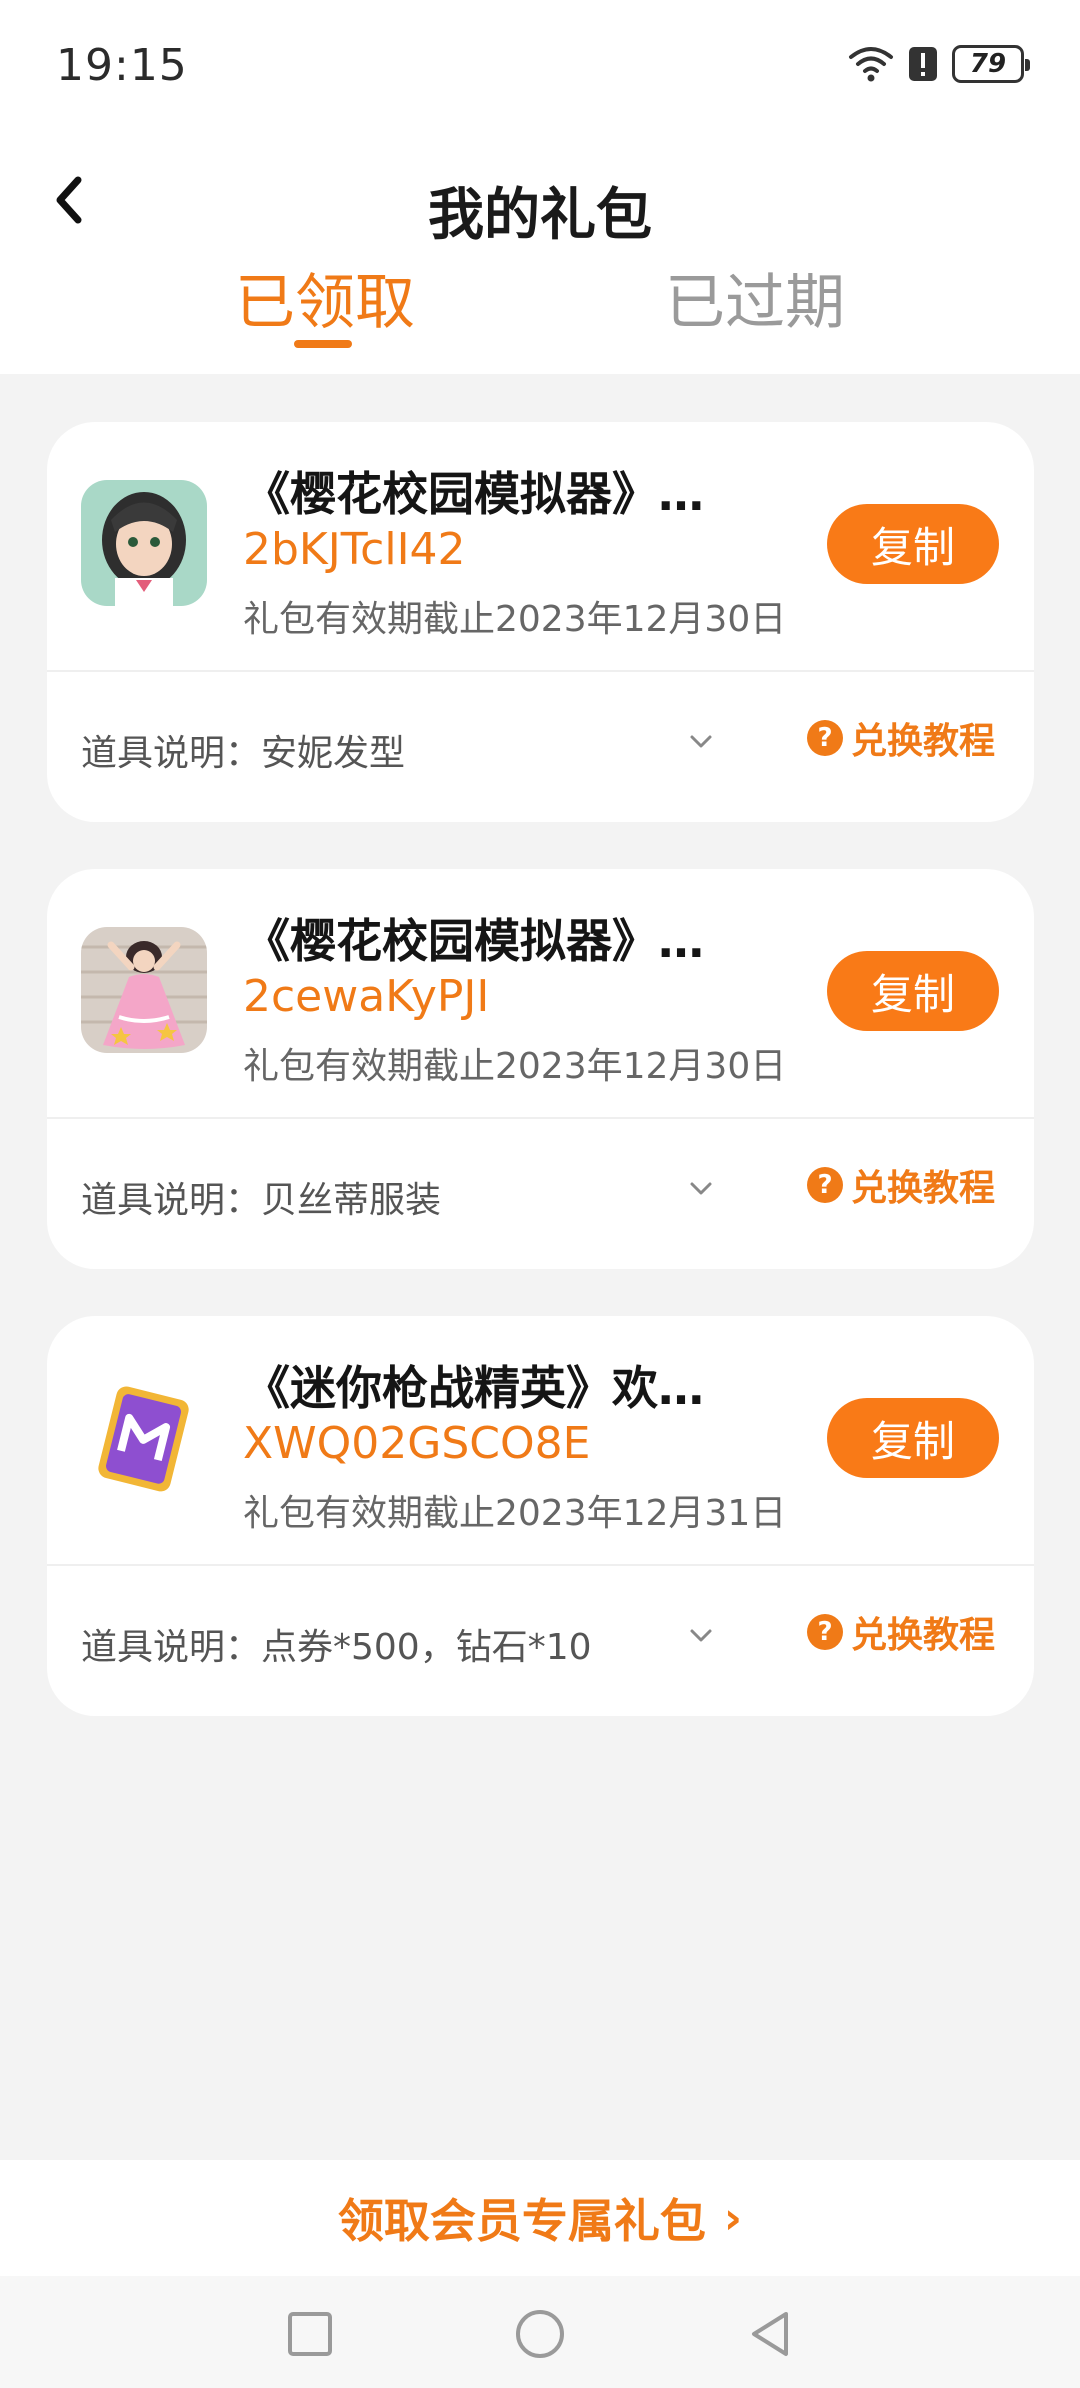  I want to click on tab-claimed: 已领取, so click(325, 297).